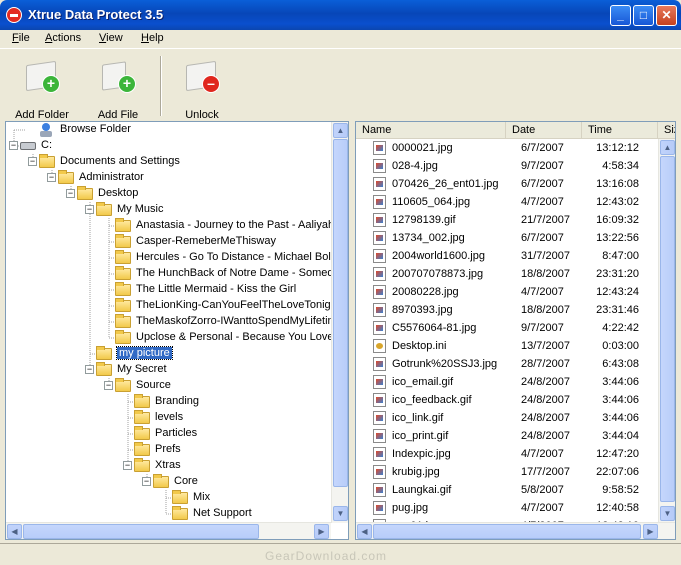 The image size is (681, 565). Describe the element at coordinates (620, 130) in the screenshot. I see `column-time: Time` at that location.